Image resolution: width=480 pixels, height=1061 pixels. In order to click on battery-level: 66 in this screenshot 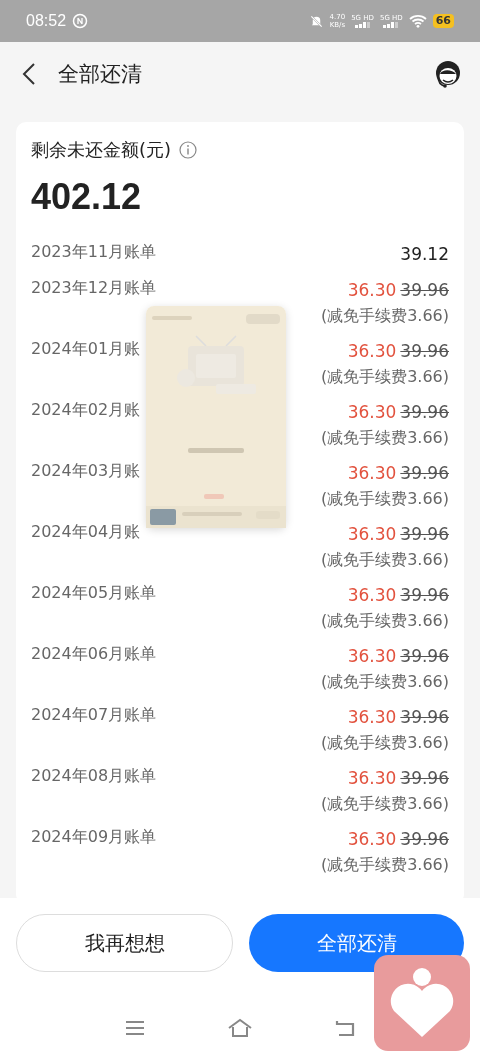, I will do `click(443, 21)`.